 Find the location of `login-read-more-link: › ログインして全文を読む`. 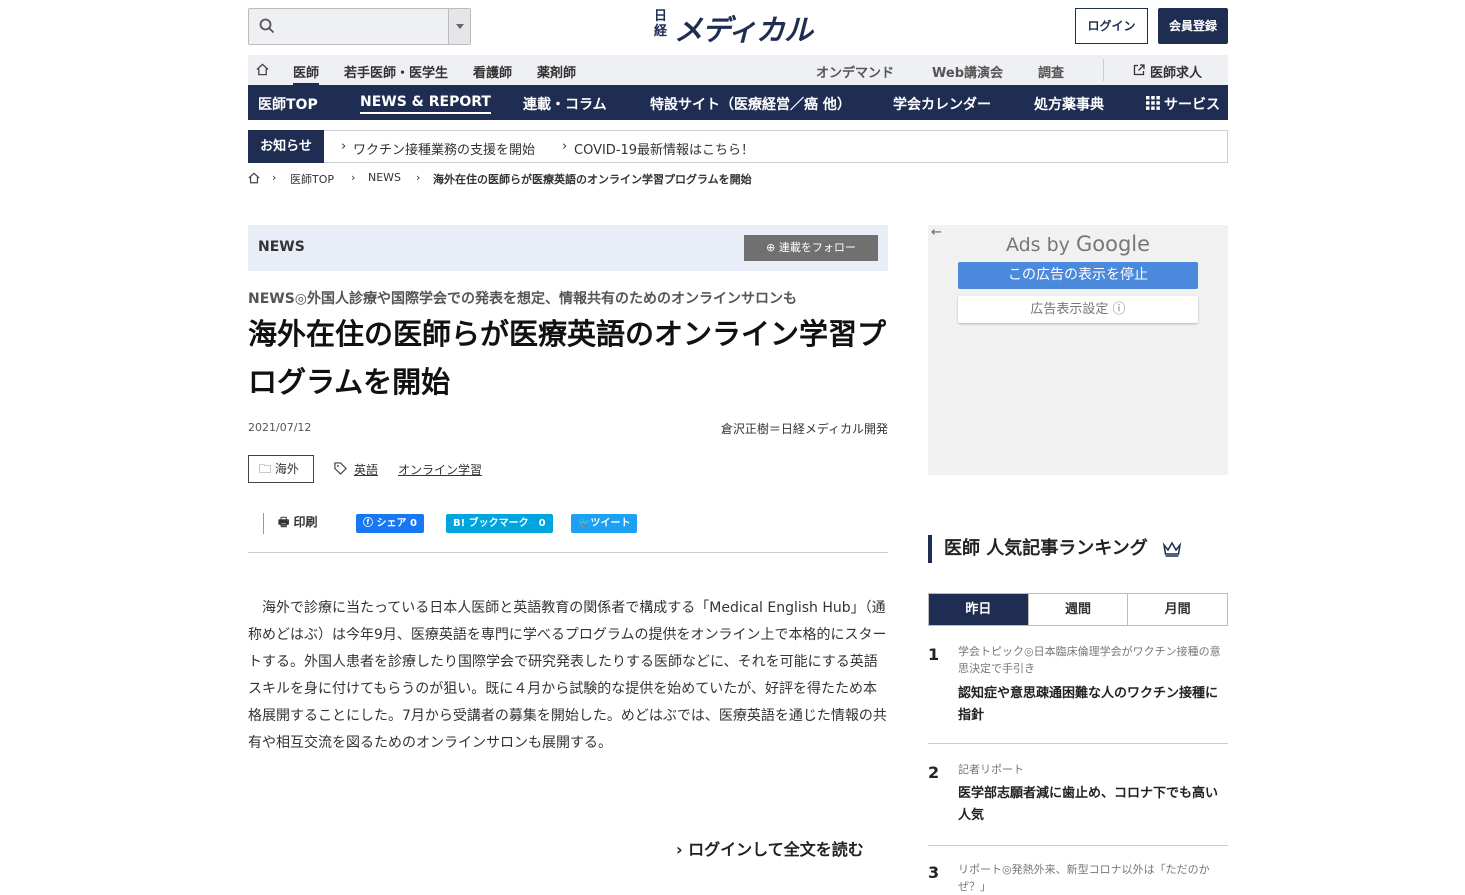

login-read-more-link: › ログインして全文を読む is located at coordinates (770, 848).